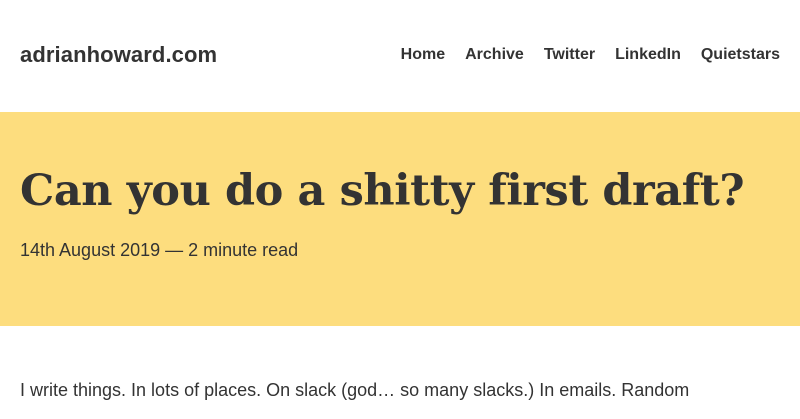 The width and height of the screenshot is (800, 419). Describe the element at coordinates (569, 55) in the screenshot. I see `nav-twitter-link: Twitter` at that location.